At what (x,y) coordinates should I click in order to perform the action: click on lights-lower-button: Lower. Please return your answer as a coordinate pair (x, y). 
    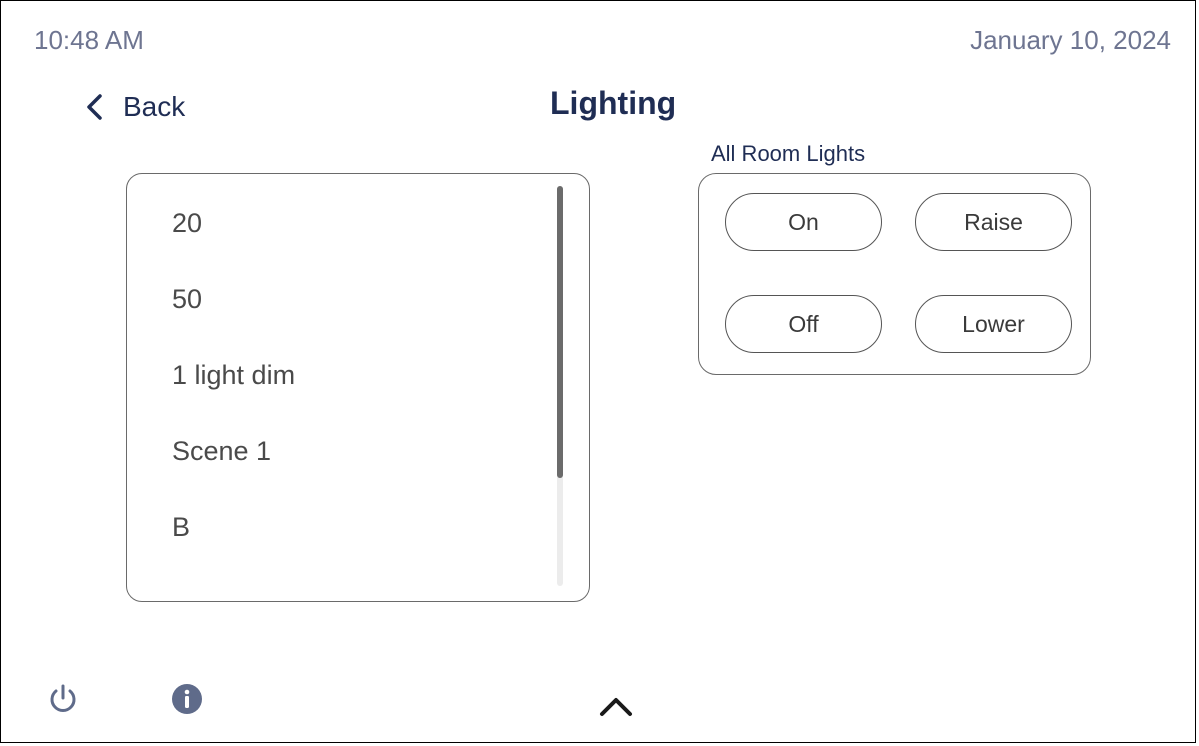
    Looking at the image, I should click on (993, 324).